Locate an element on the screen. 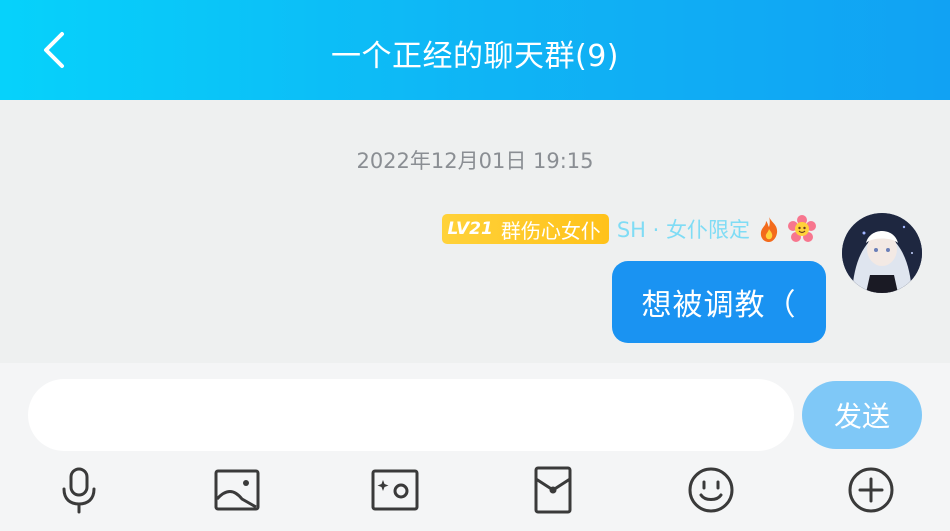 This screenshot has height=531, width=950. red-packet-button is located at coordinates (553, 490).